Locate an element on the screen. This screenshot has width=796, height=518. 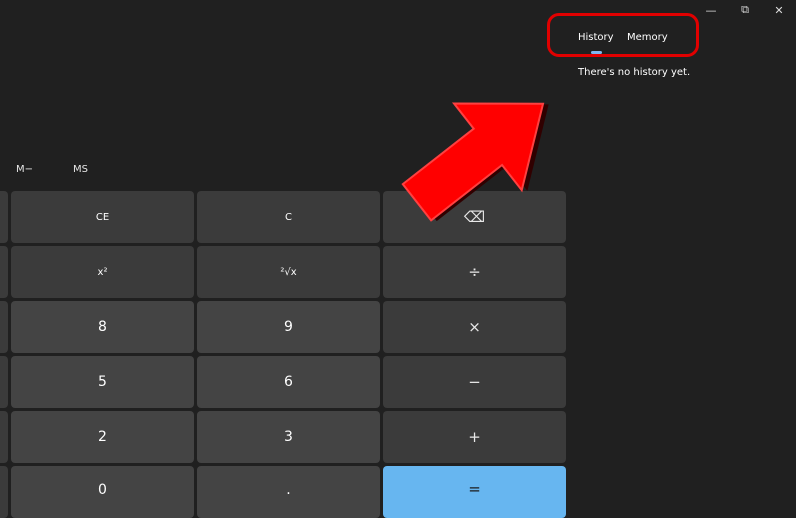
digit-3-button: 3 is located at coordinates (288, 437).